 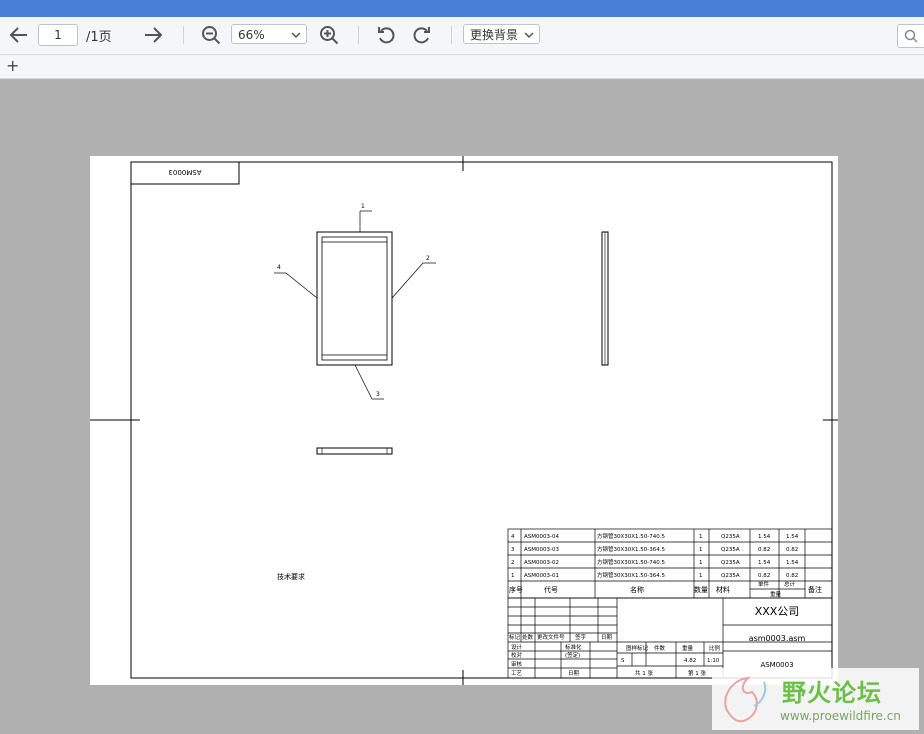 I want to click on bom-header-qty: 数量, so click(x=701, y=589).